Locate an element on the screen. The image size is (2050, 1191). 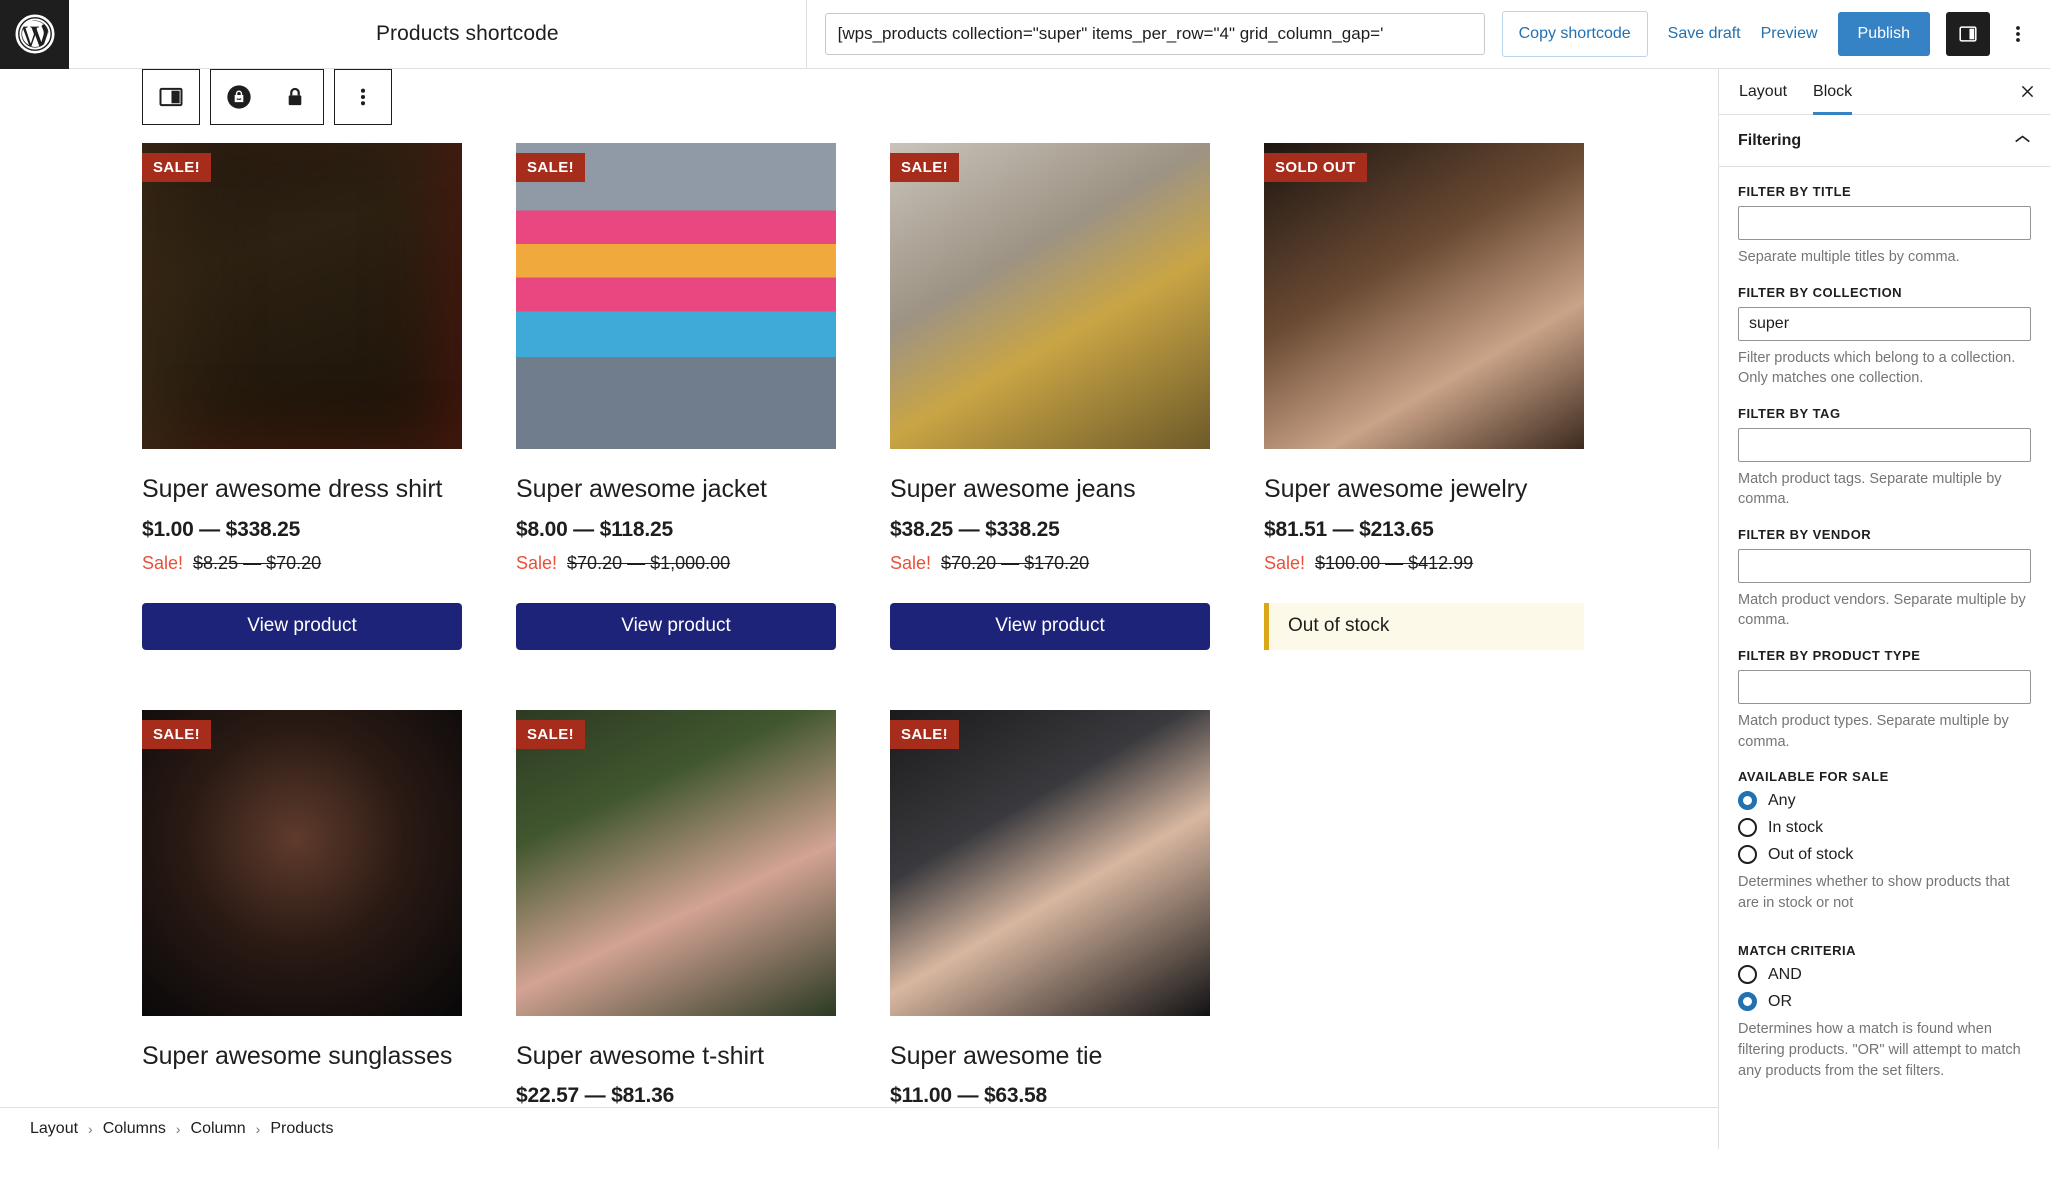
product-sale-price: Sale! $8.25 — $70.20 is located at coordinates (302, 563).